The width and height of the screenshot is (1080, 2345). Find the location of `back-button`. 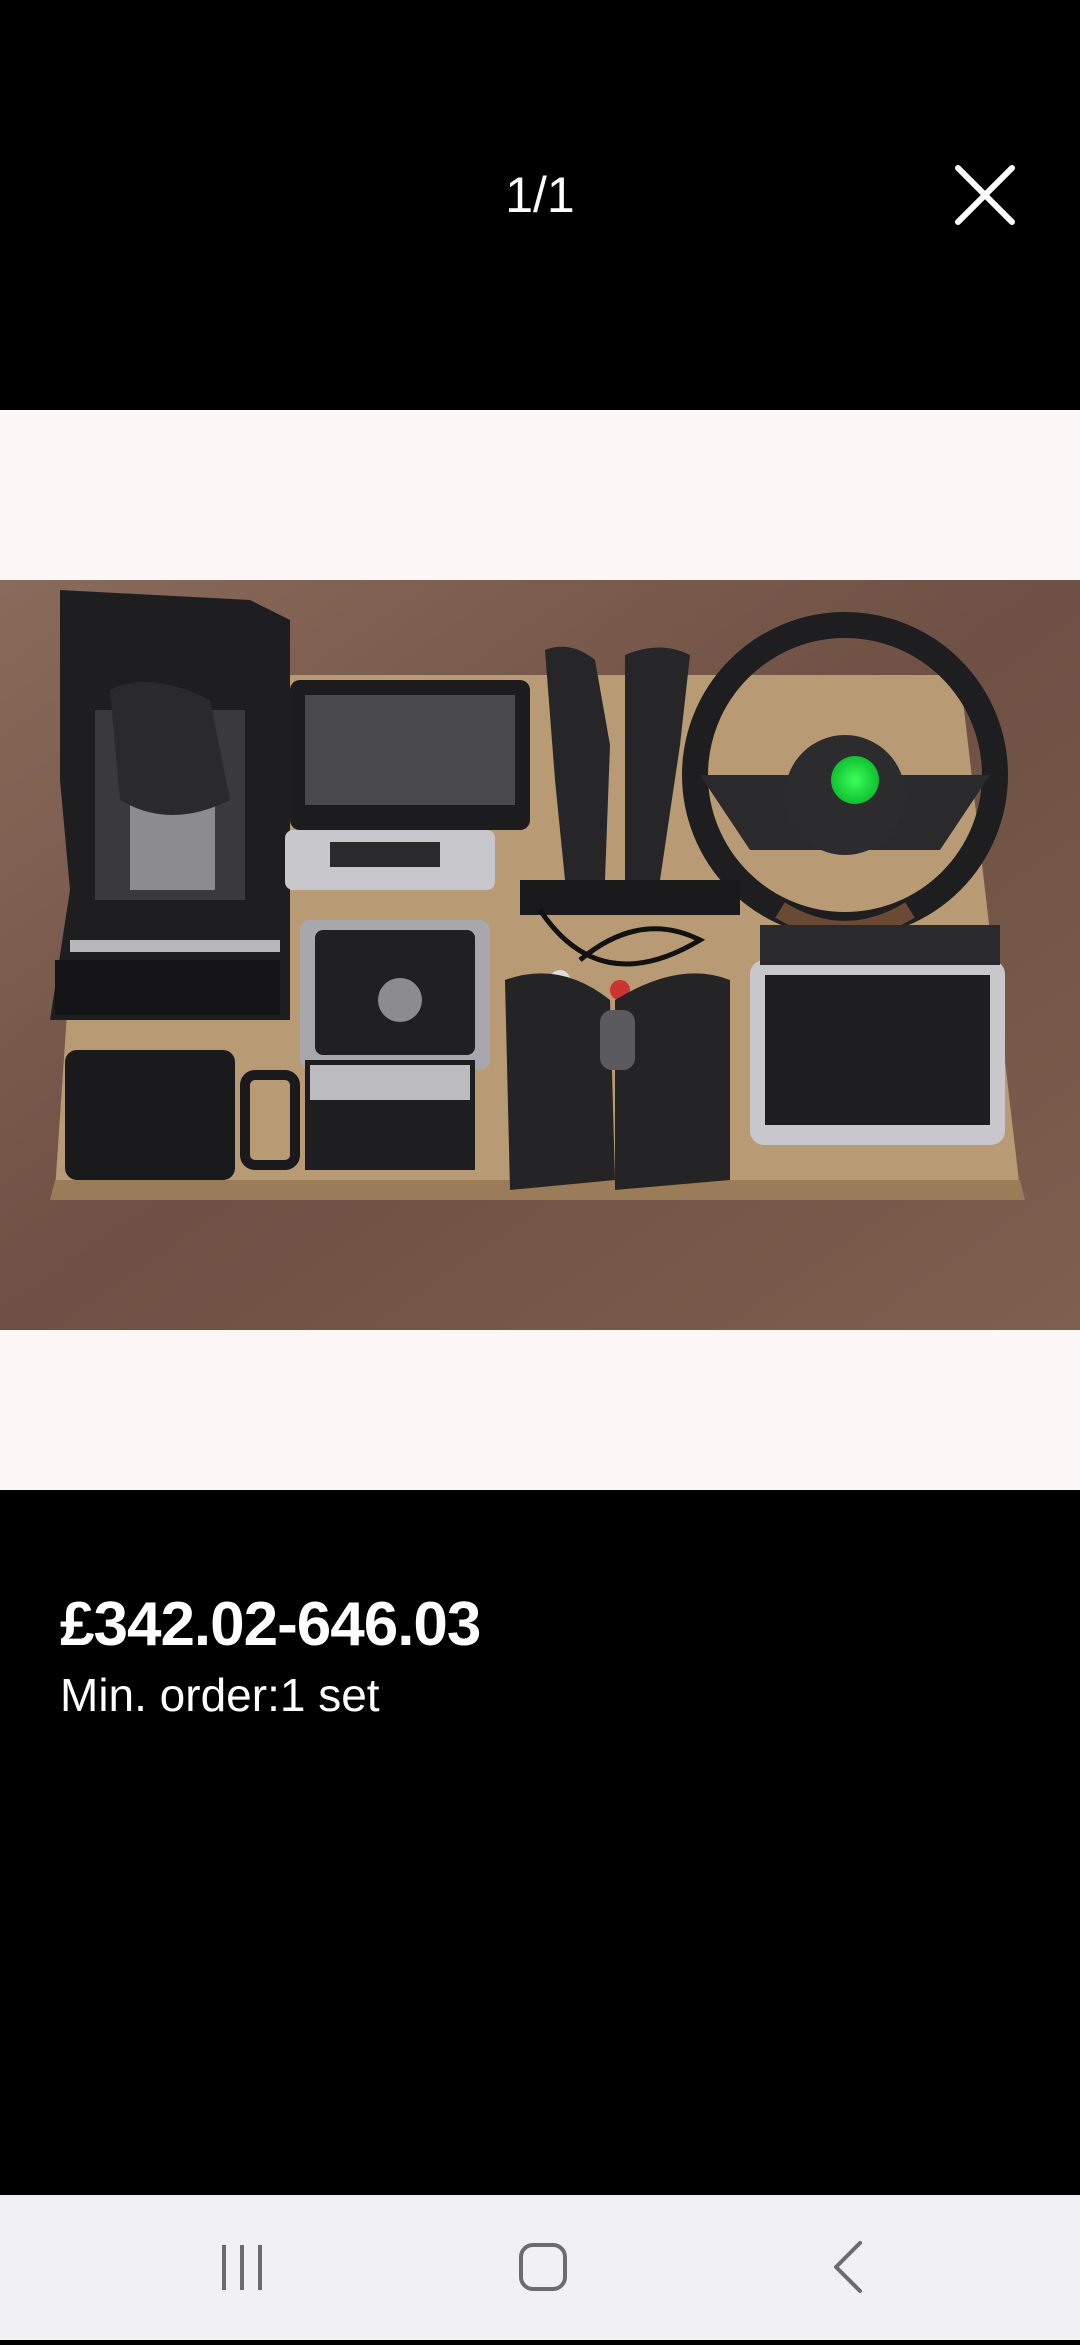

back-button is located at coordinates (848, 2267).